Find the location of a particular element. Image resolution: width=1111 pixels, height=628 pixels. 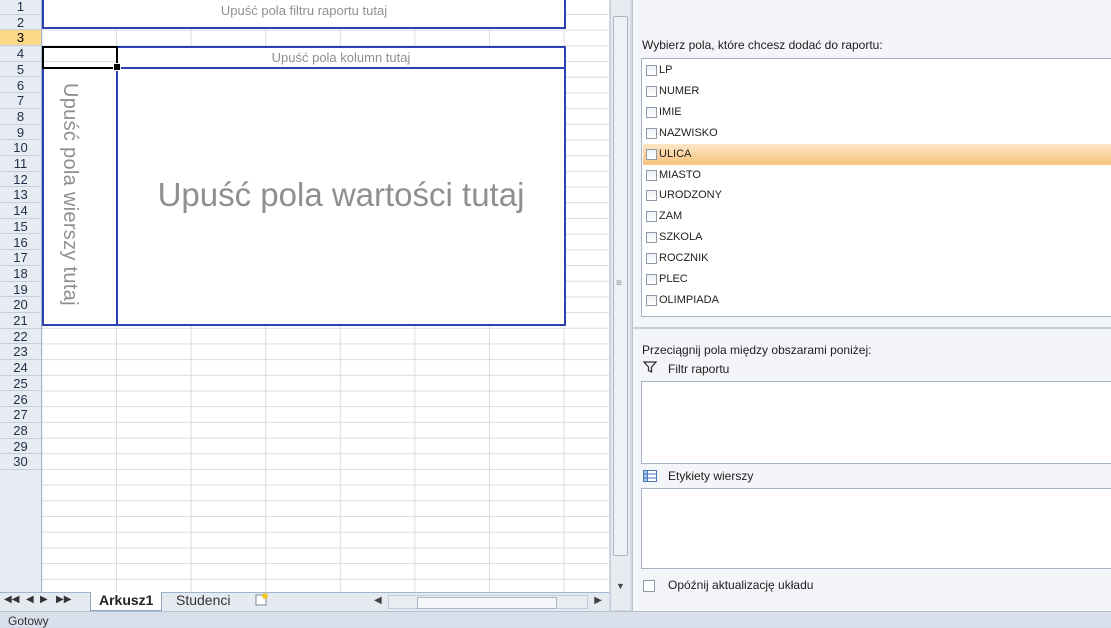

row-labels-area is located at coordinates (876, 528).